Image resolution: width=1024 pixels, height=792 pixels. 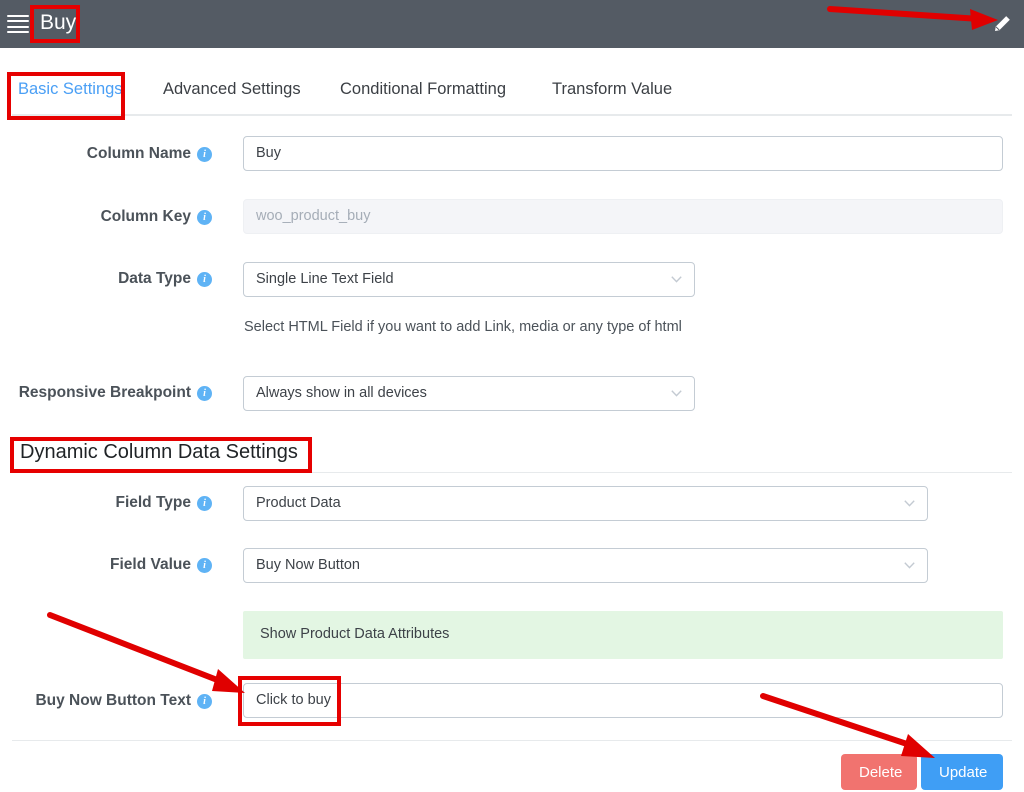 What do you see at coordinates (204, 154) in the screenshot?
I see `info-icon-column-name: i` at bounding box center [204, 154].